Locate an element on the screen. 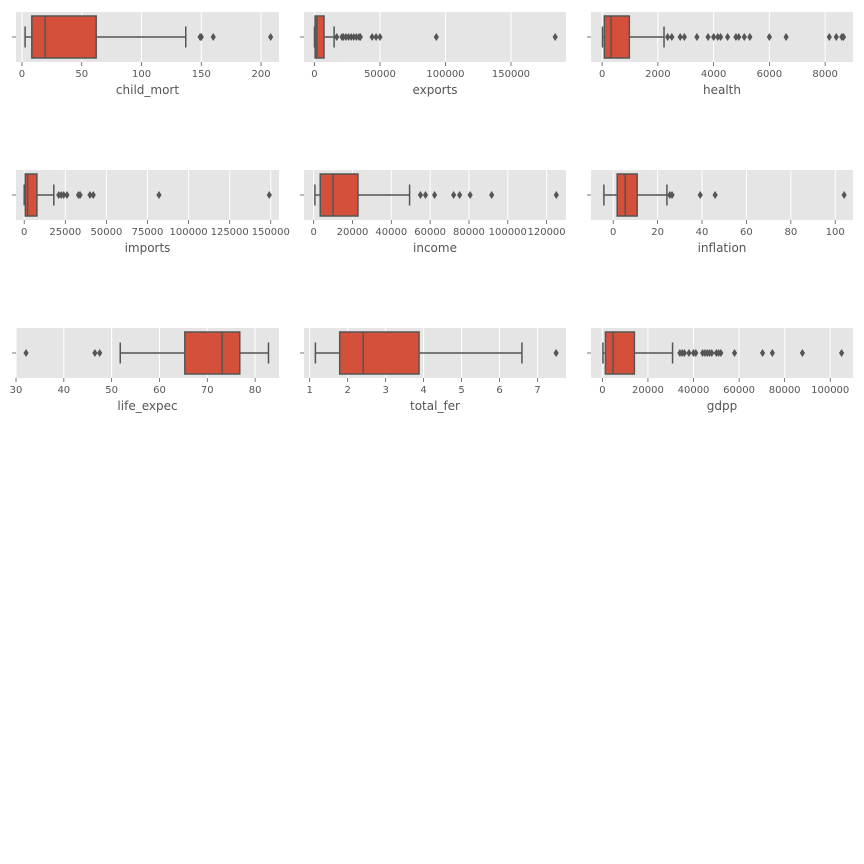  boxplot-health: 0 2000 4000 6000 8000 health is located at coordinates (720, 54).